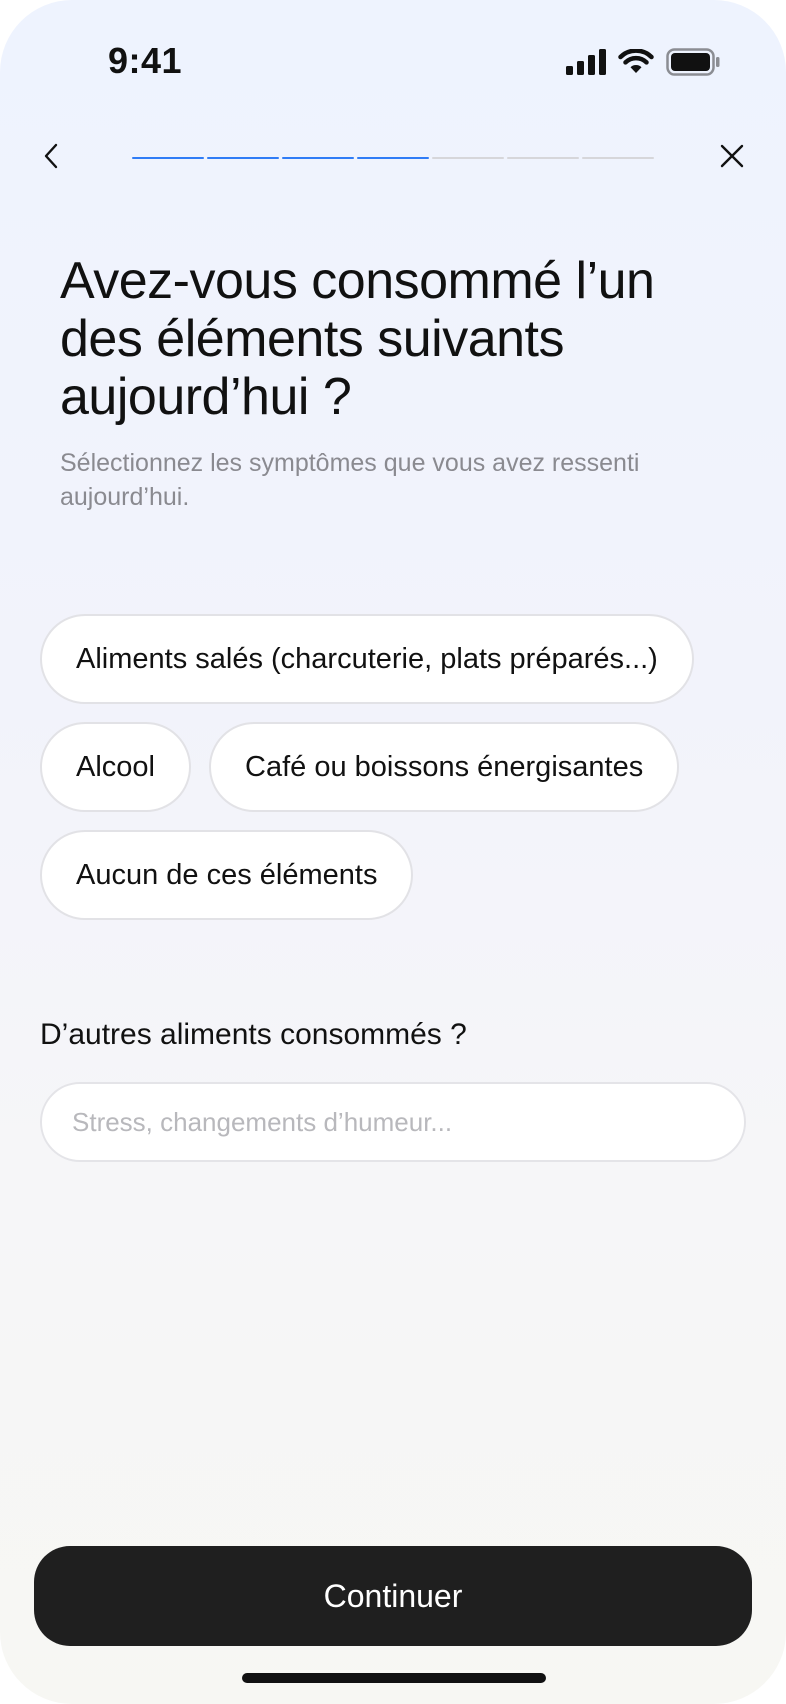  I want to click on continue-button: Continuer, so click(393, 1596).